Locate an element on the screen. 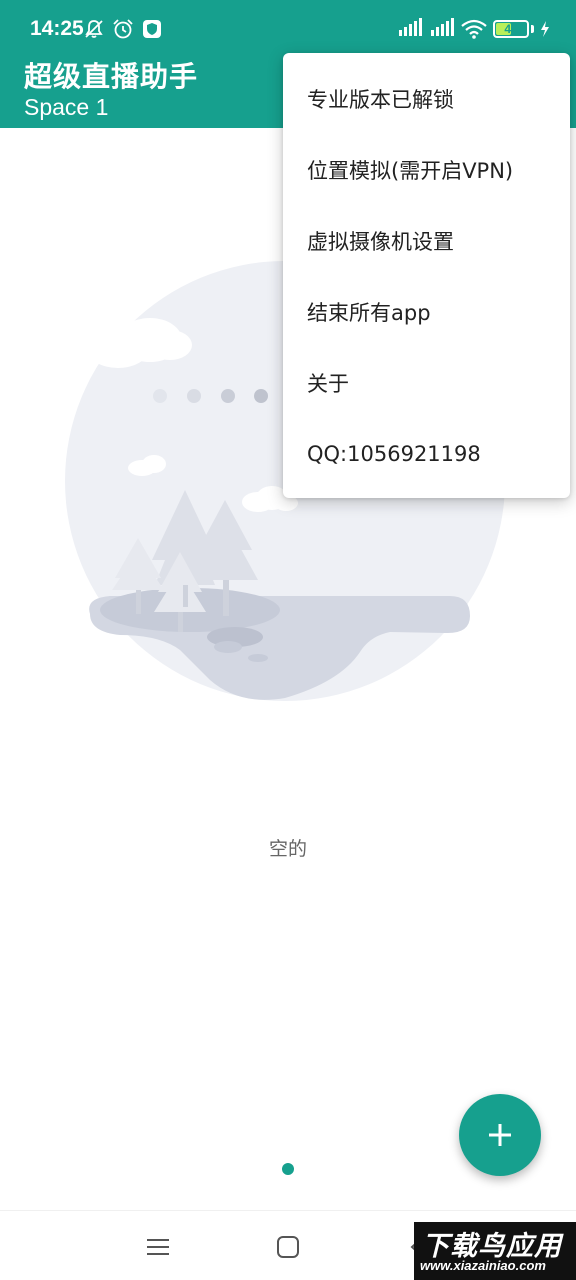 The width and height of the screenshot is (576, 1280). battery-level: 48 is located at coordinates (511, 29).